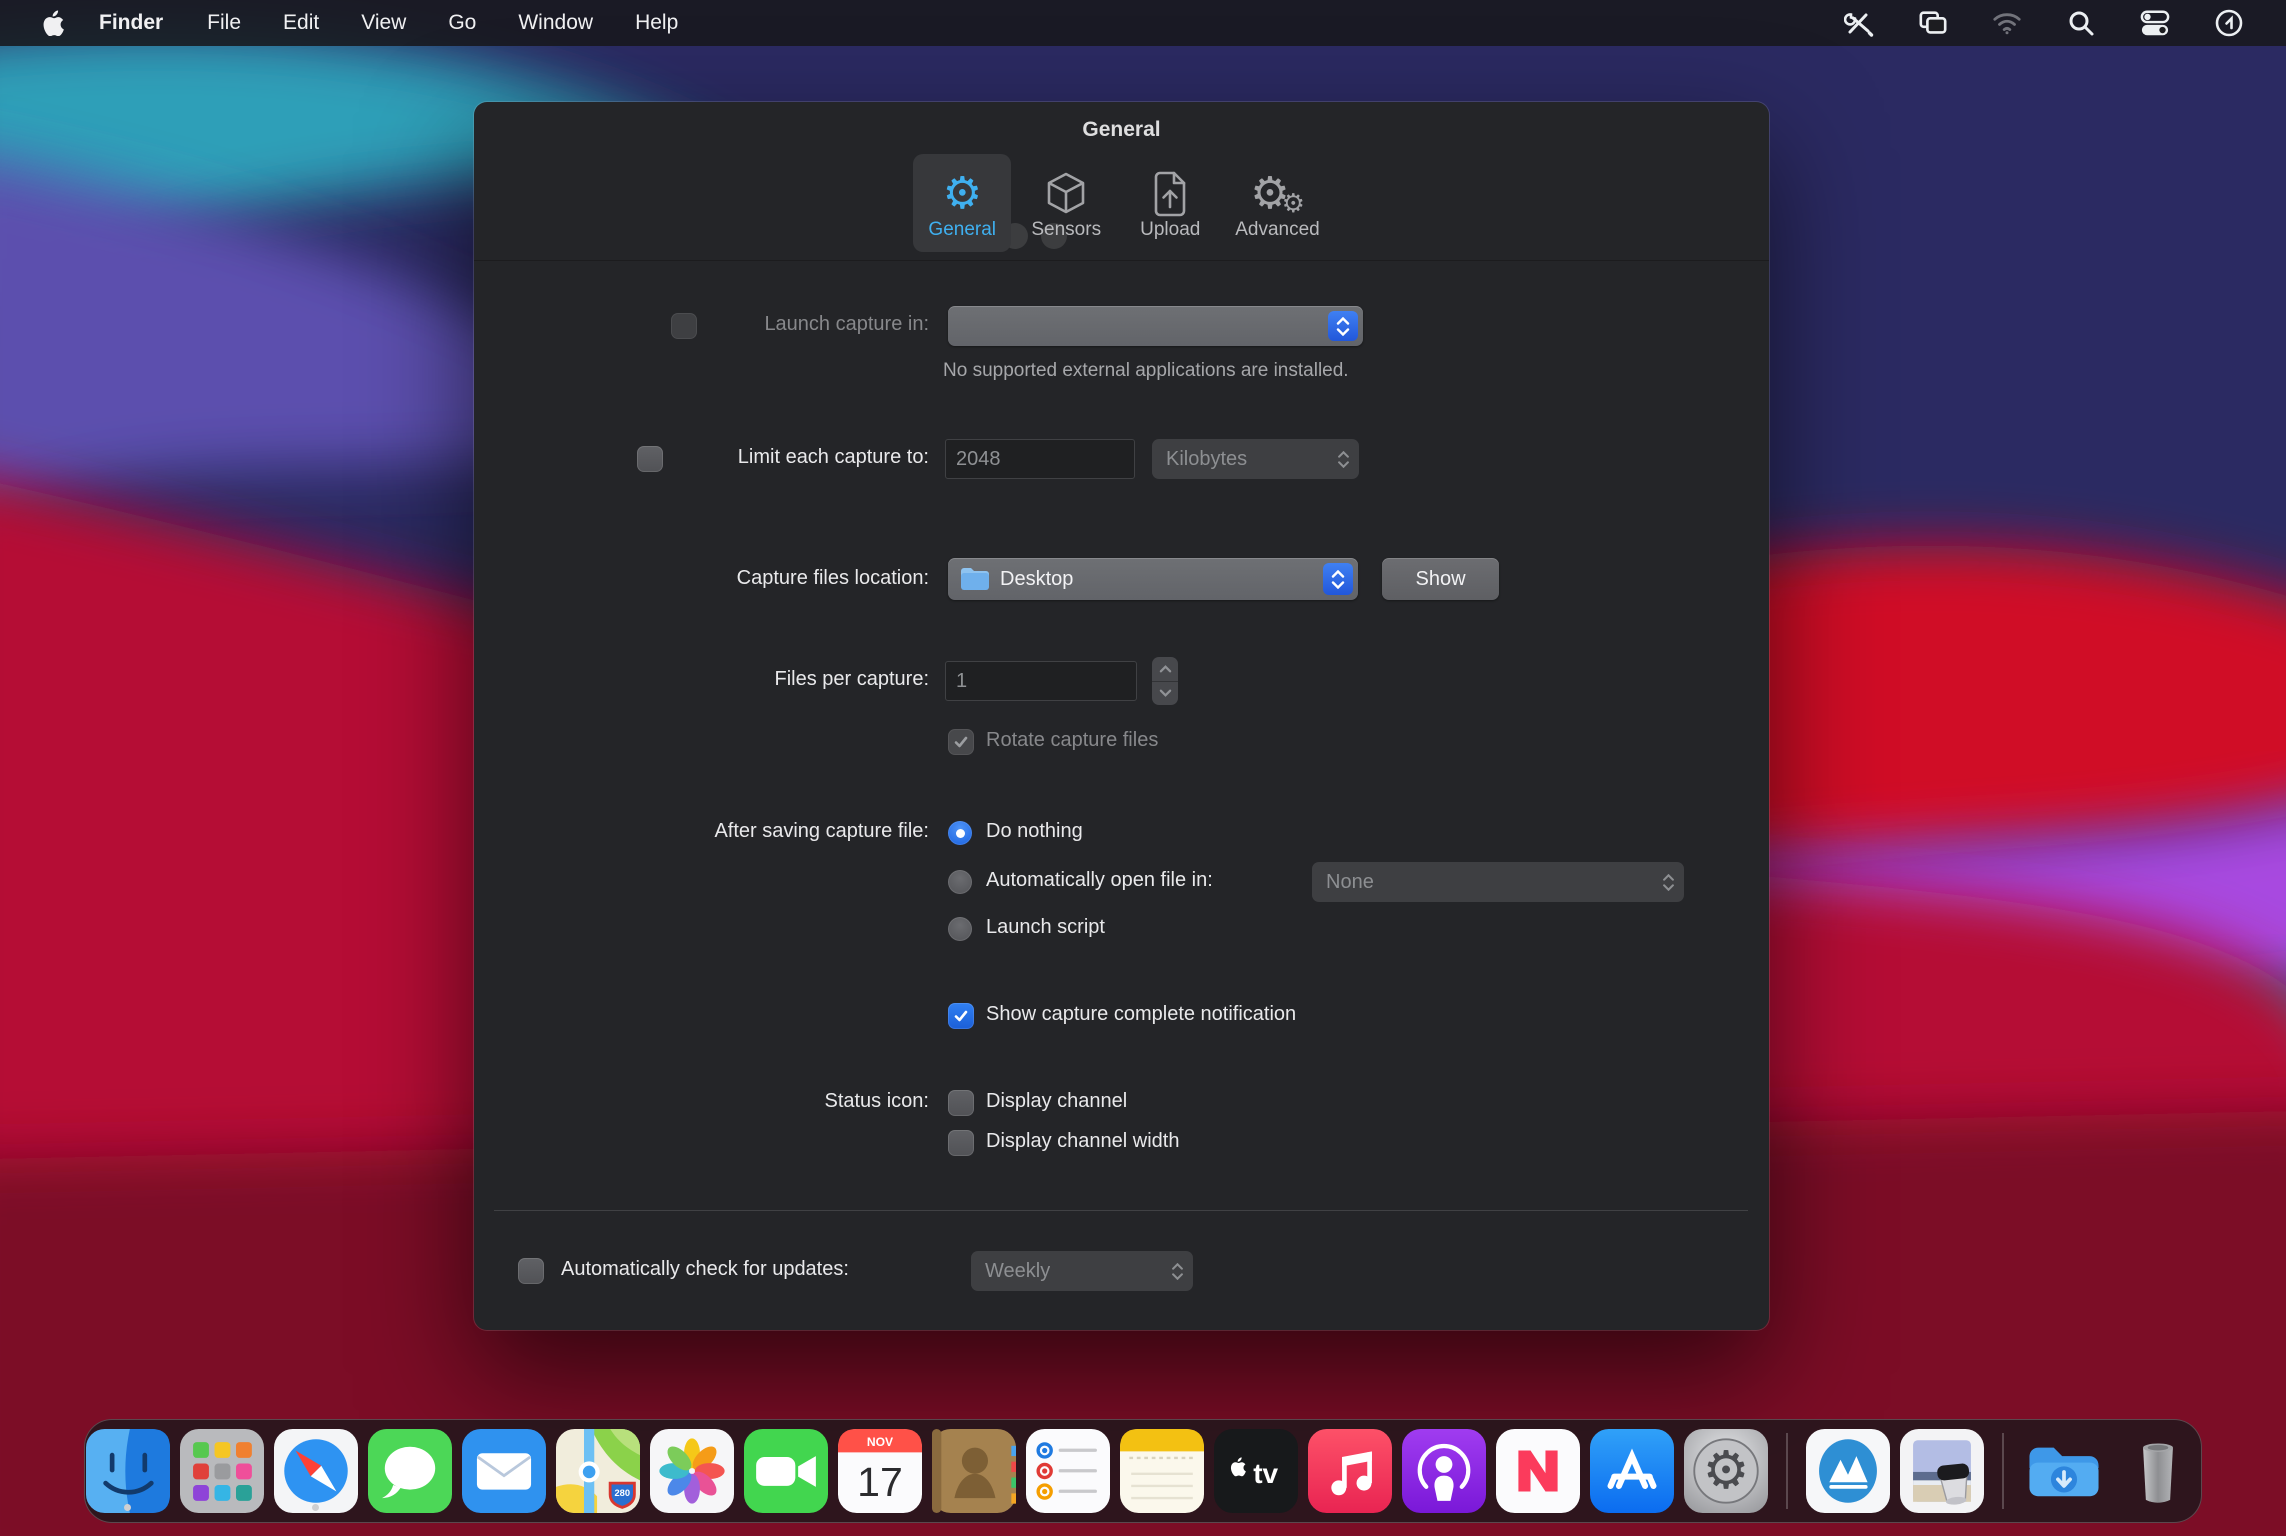  I want to click on files-per-capture-stepper, so click(1165, 681).